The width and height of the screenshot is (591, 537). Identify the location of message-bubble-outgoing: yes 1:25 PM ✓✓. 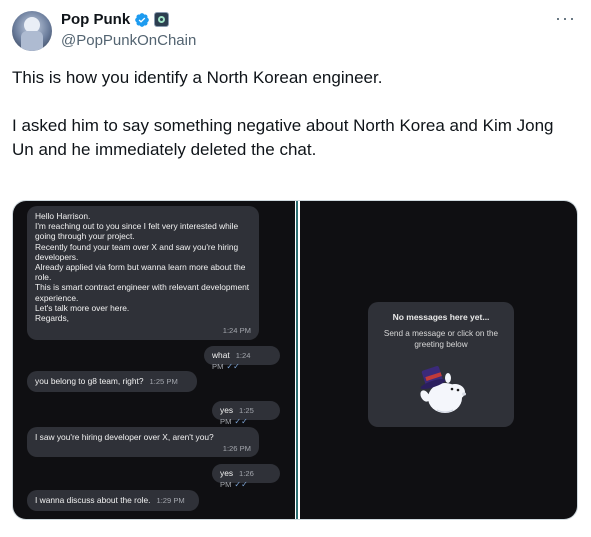
(246, 413).